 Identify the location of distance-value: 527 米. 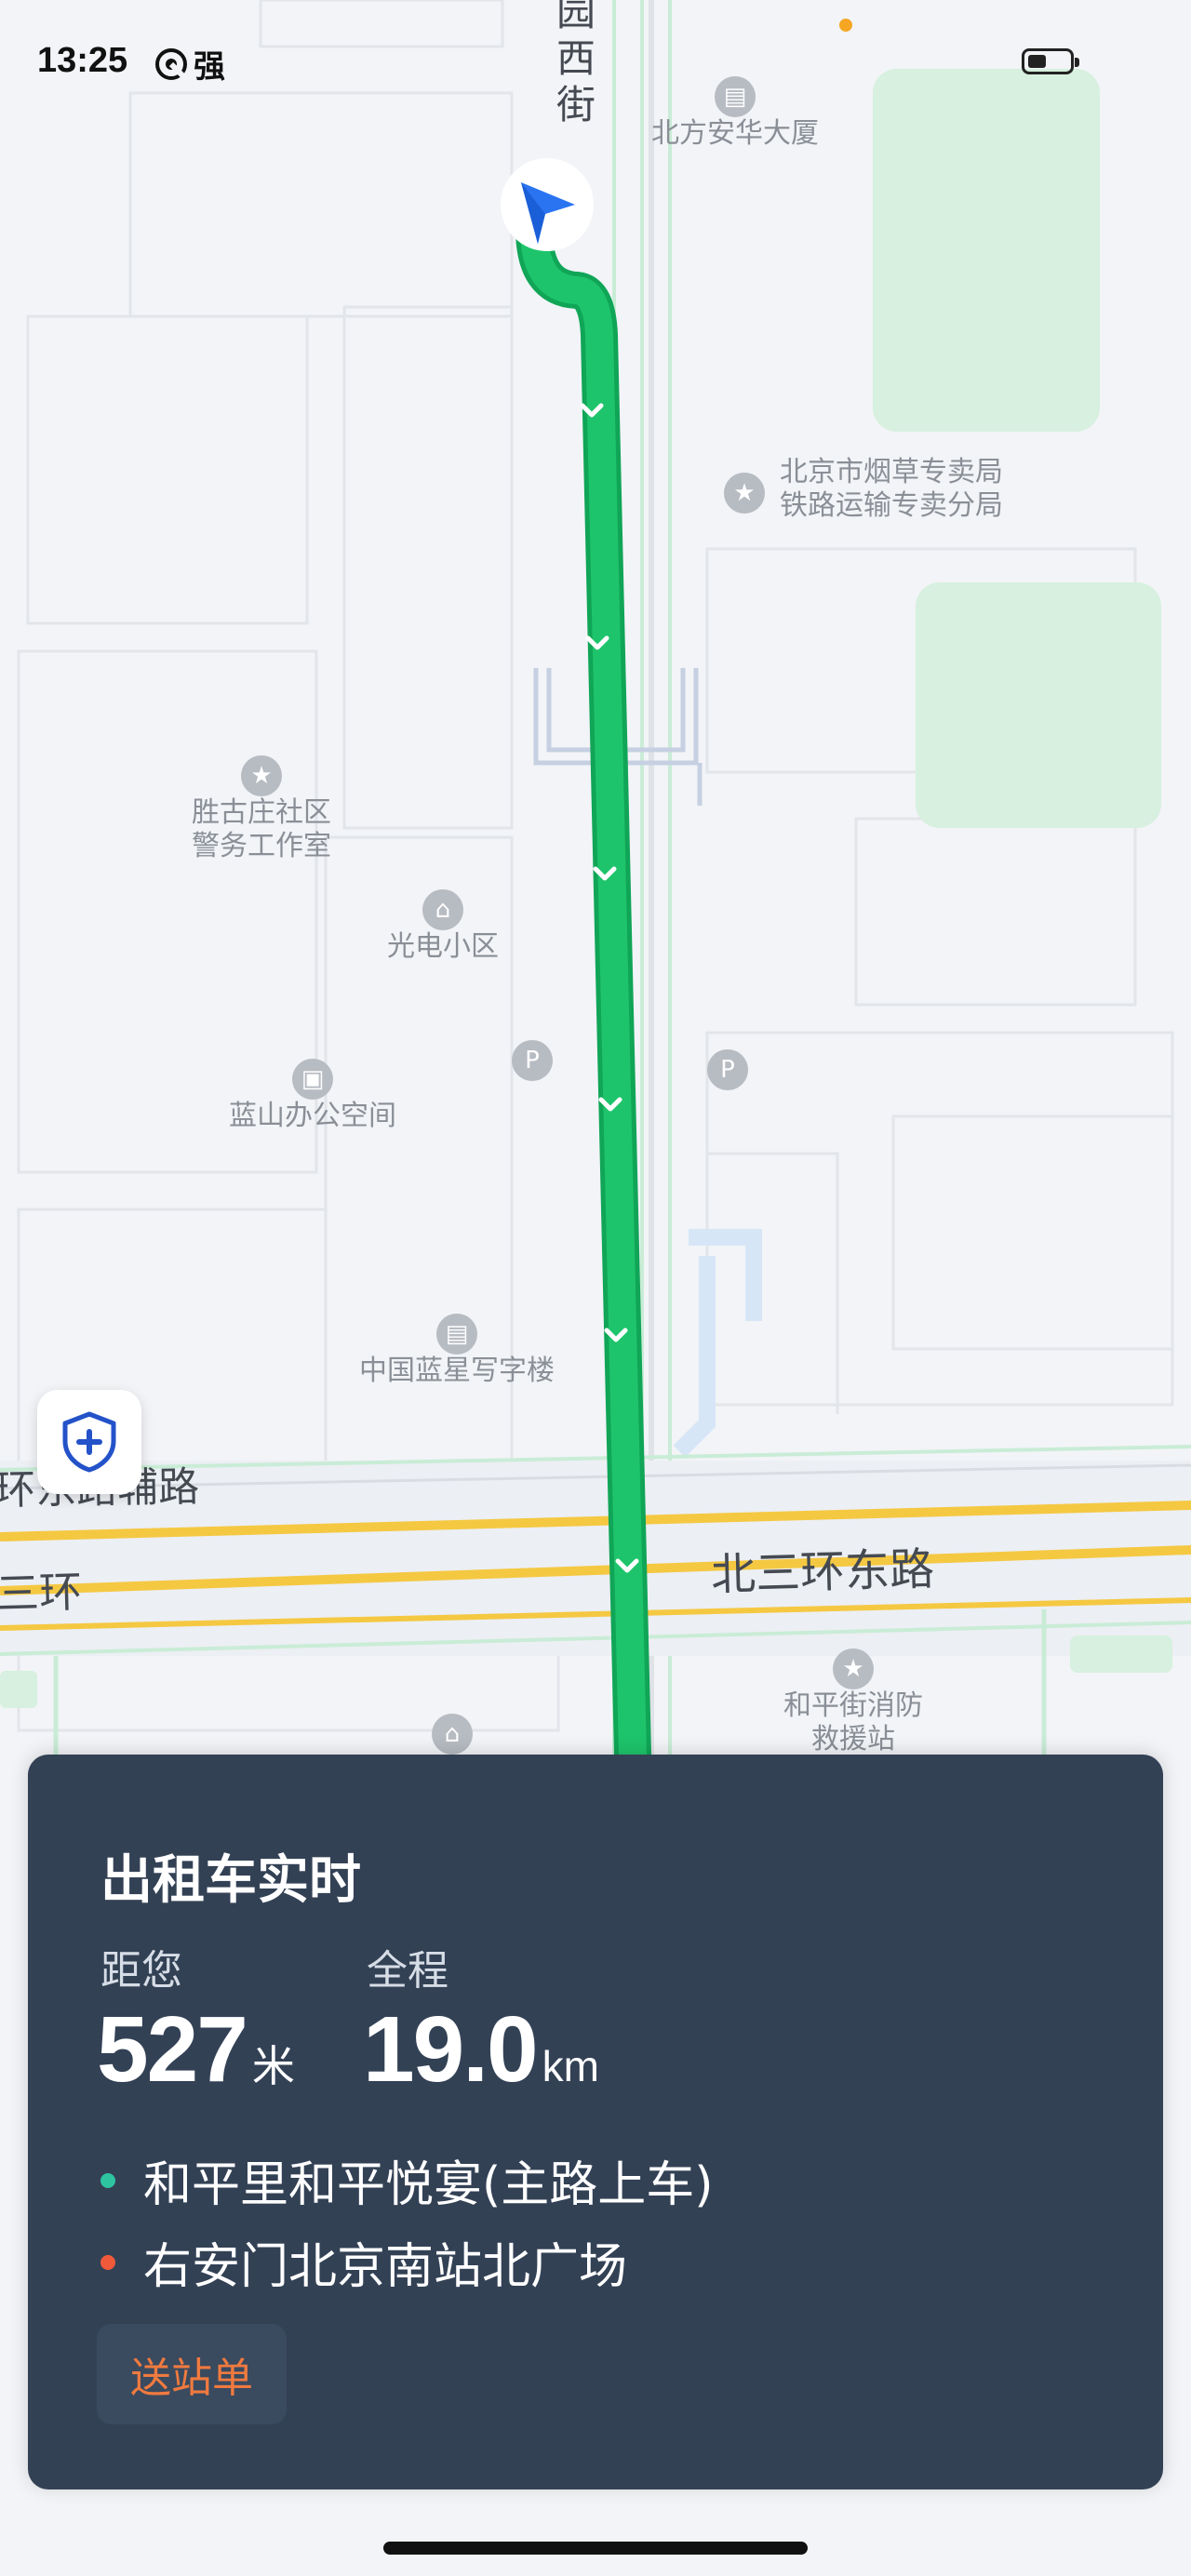
(196, 2049).